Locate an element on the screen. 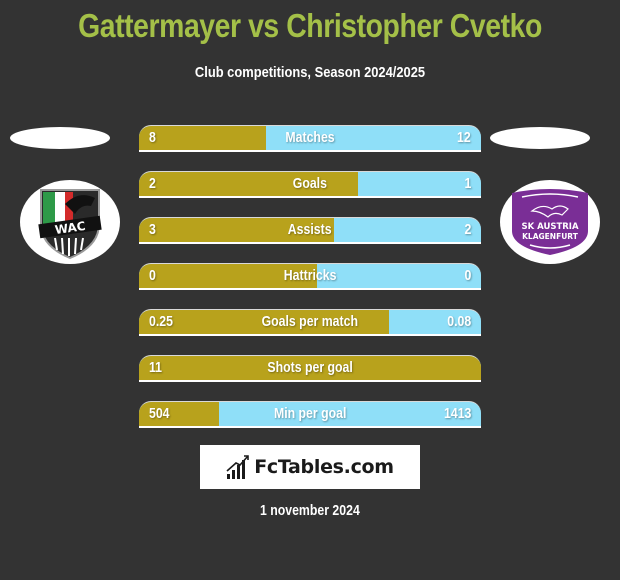 The width and height of the screenshot is (620, 580). competition-subtitle: Club competitions, Season 2024/2025 is located at coordinates (310, 72).